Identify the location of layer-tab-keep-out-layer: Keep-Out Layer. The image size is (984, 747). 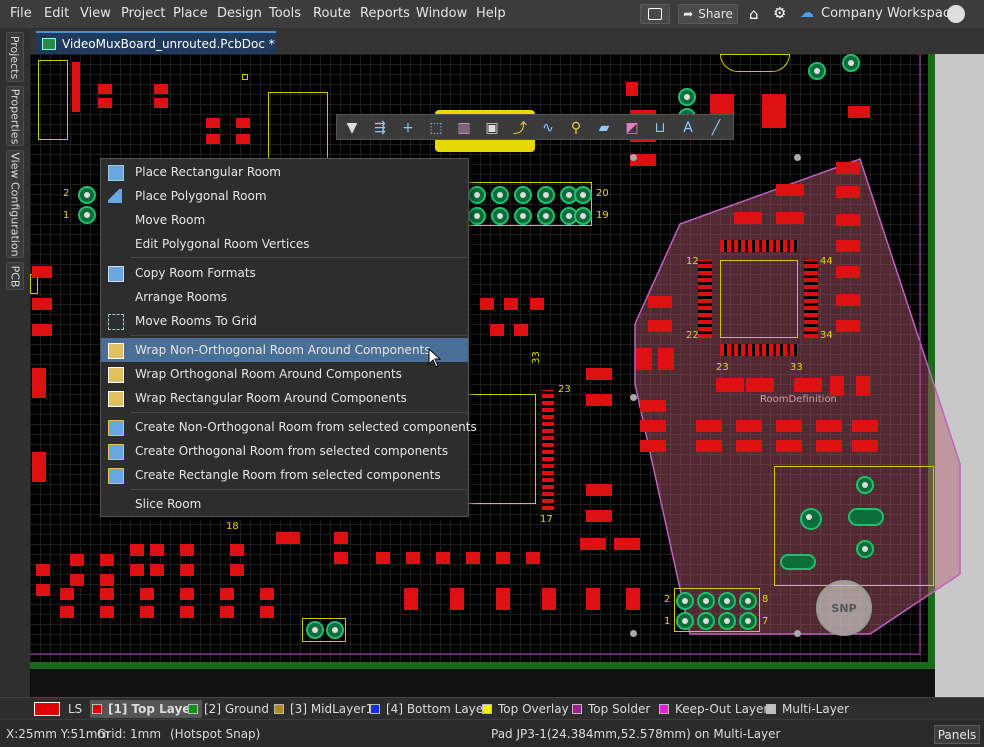
(713, 709).